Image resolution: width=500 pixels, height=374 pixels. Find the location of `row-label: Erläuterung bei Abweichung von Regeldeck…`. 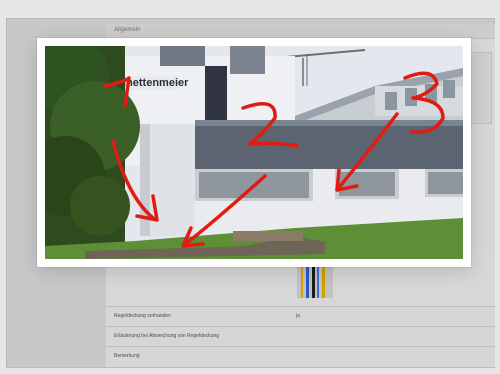

row-label: Erläuterung bei Abweichung von Regeldeck… is located at coordinates (167, 336).